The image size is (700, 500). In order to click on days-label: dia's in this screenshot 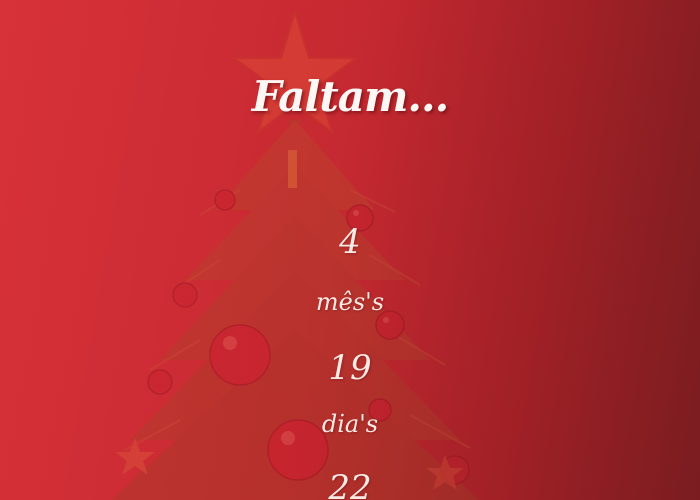, I will do `click(350, 424)`.